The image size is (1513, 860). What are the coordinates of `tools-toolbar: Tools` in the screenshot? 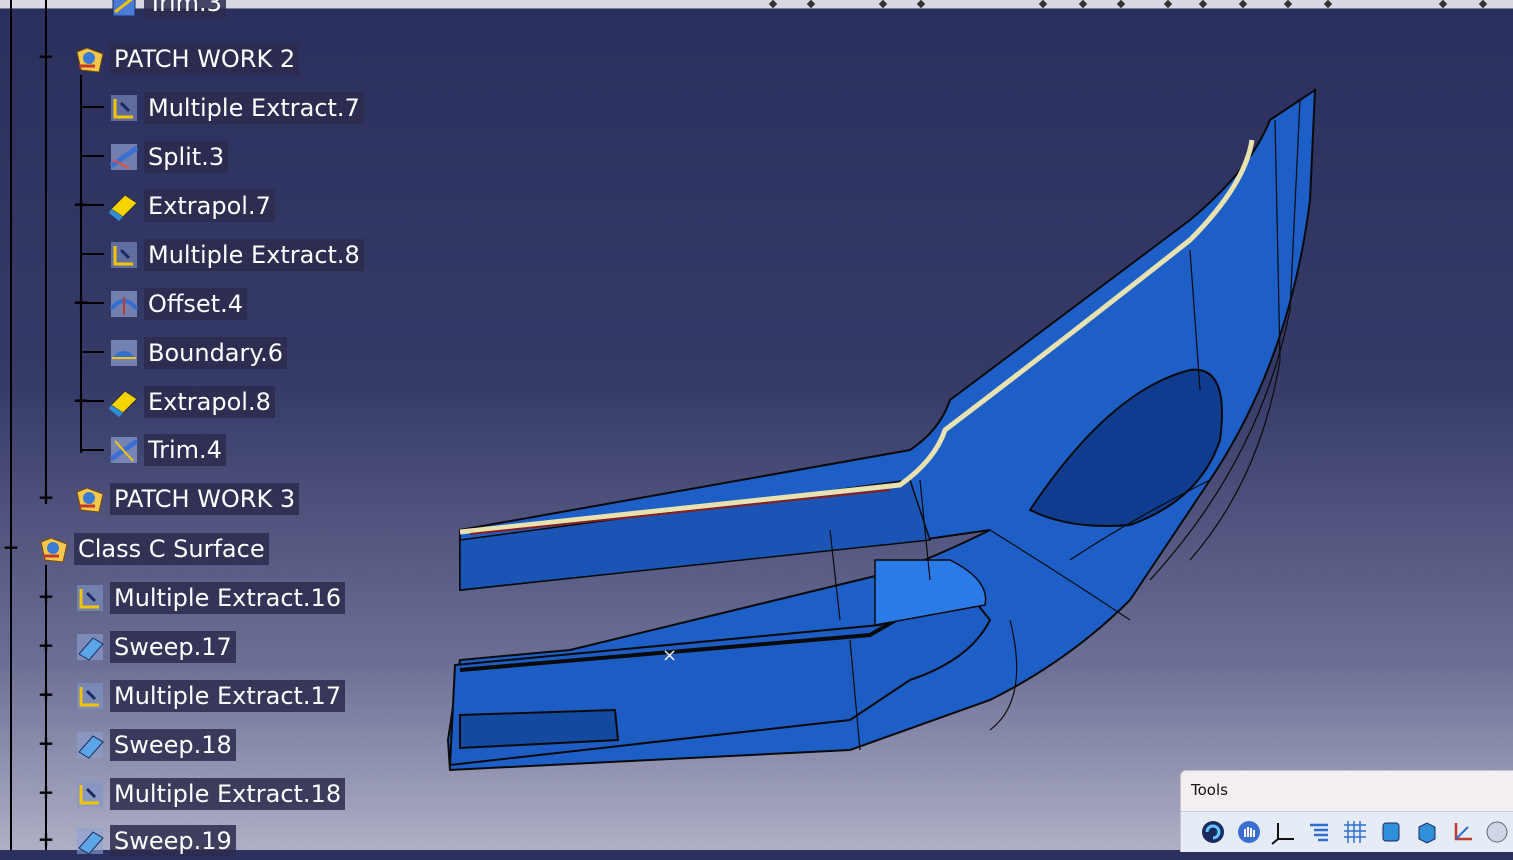 It's located at (1346, 811).